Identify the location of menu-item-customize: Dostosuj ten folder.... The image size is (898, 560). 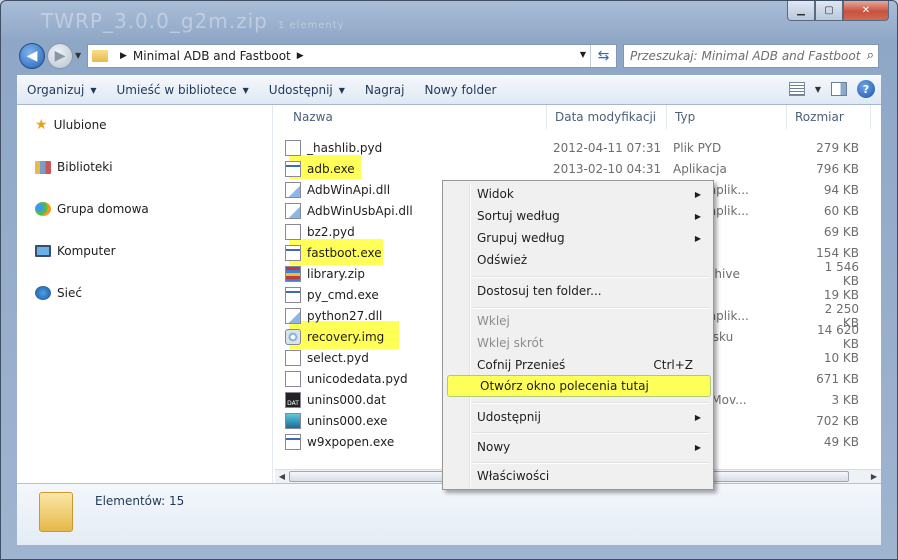
(578, 291).